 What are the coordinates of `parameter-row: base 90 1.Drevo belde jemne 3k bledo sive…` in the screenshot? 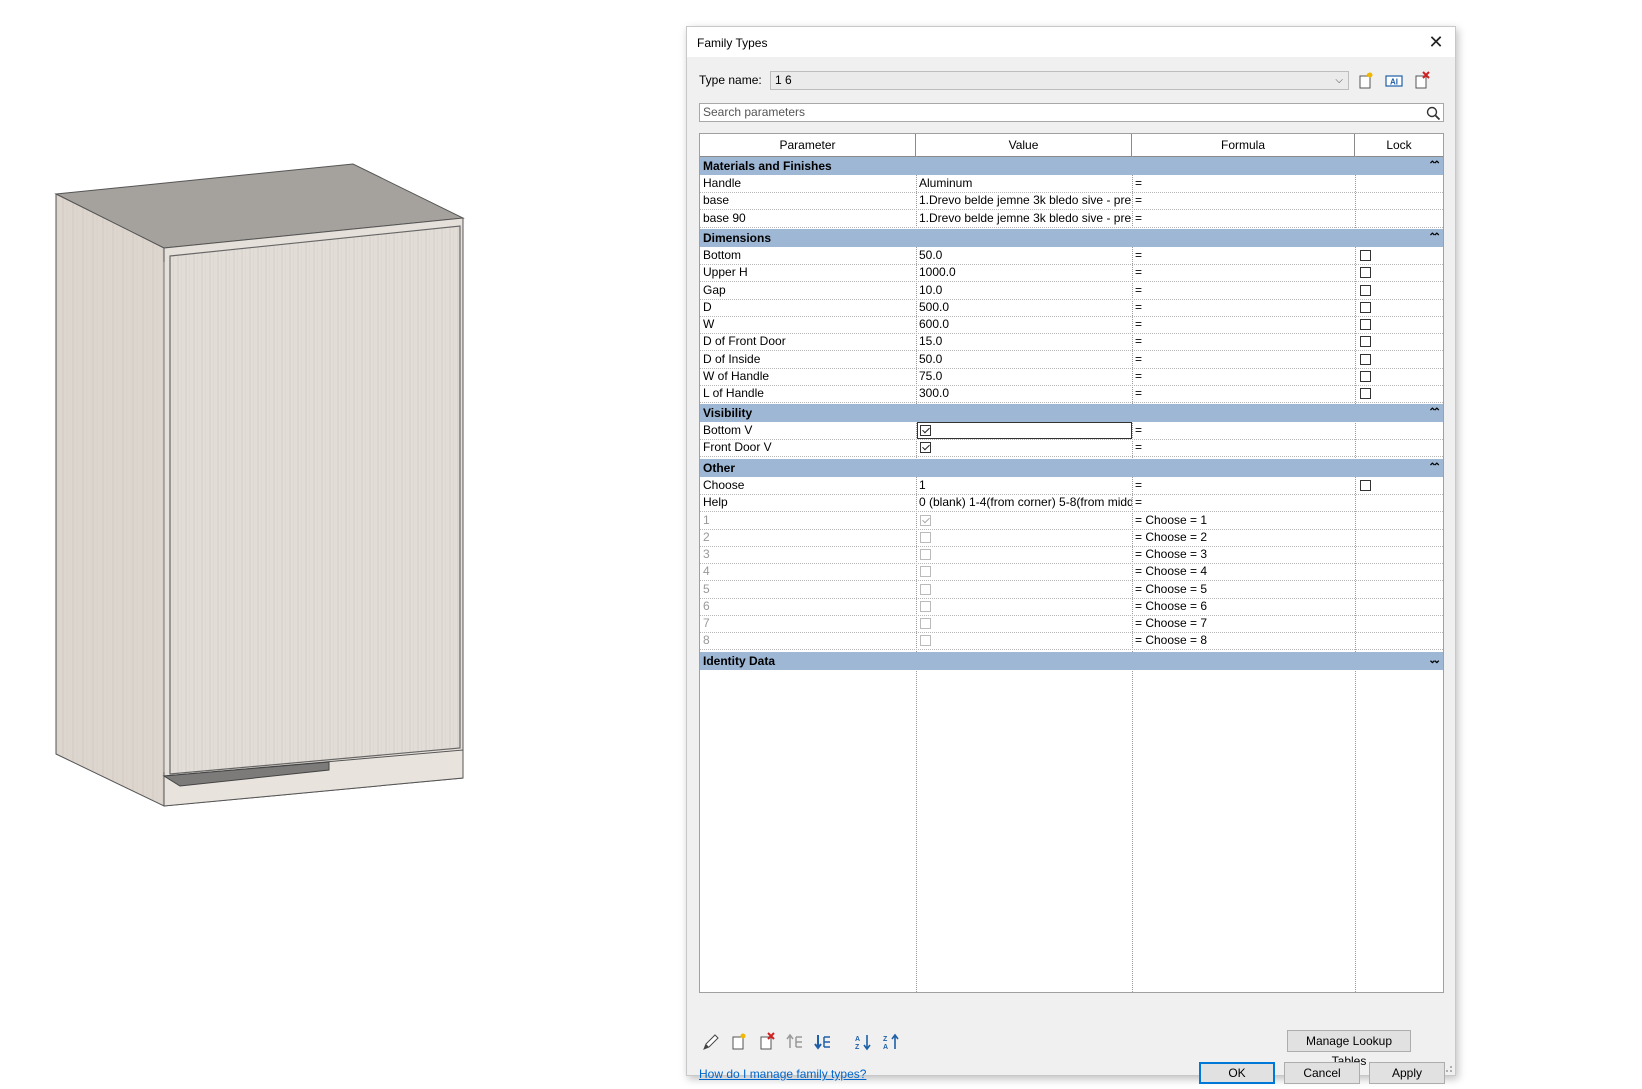 It's located at (1071, 219).